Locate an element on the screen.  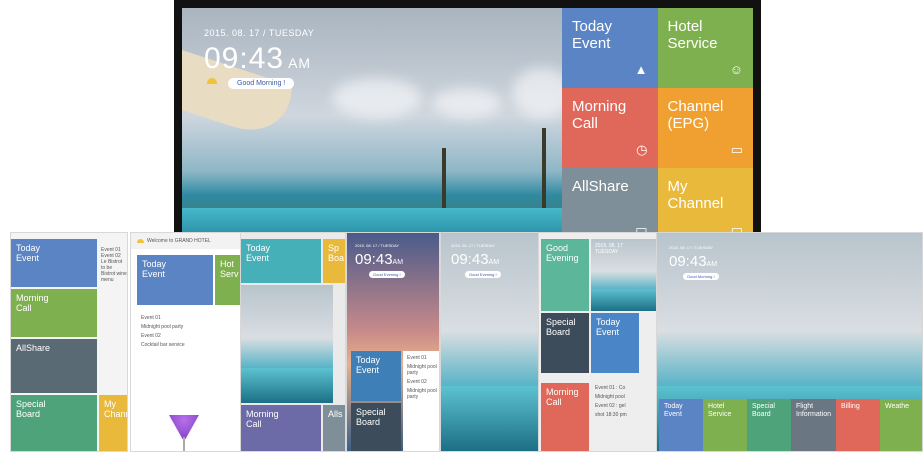
panel7-tile-hotel-service: Hotel Service is located at coordinates (725, 425).